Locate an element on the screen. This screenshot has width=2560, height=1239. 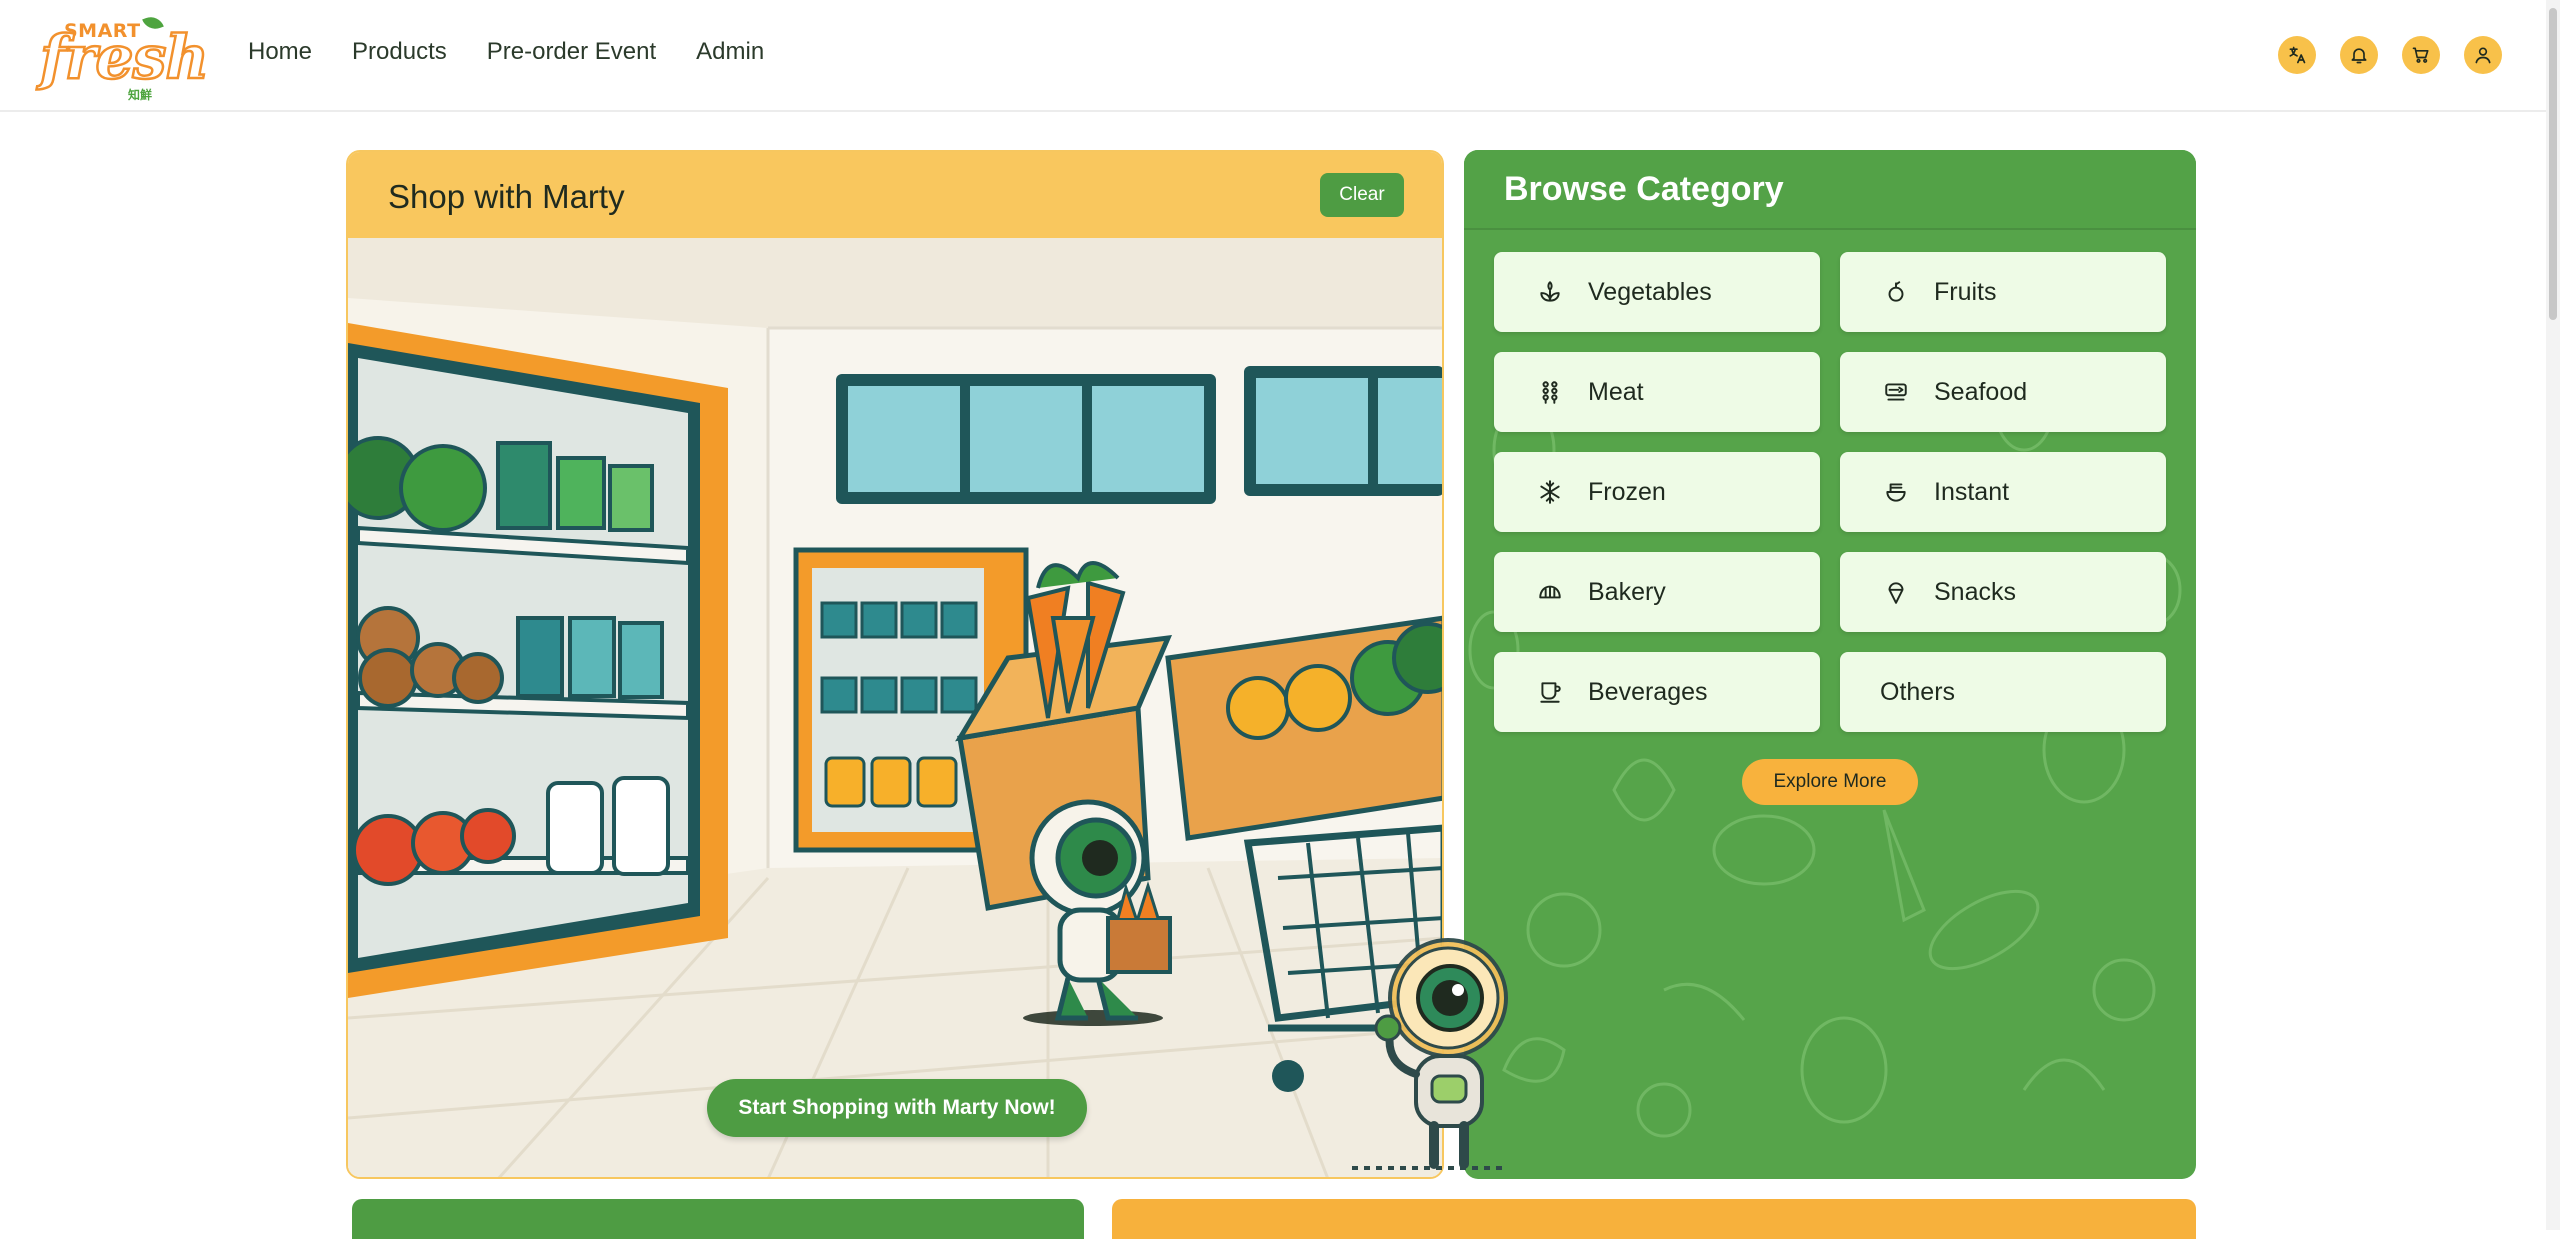
user-icon is located at coordinates (2483, 55).